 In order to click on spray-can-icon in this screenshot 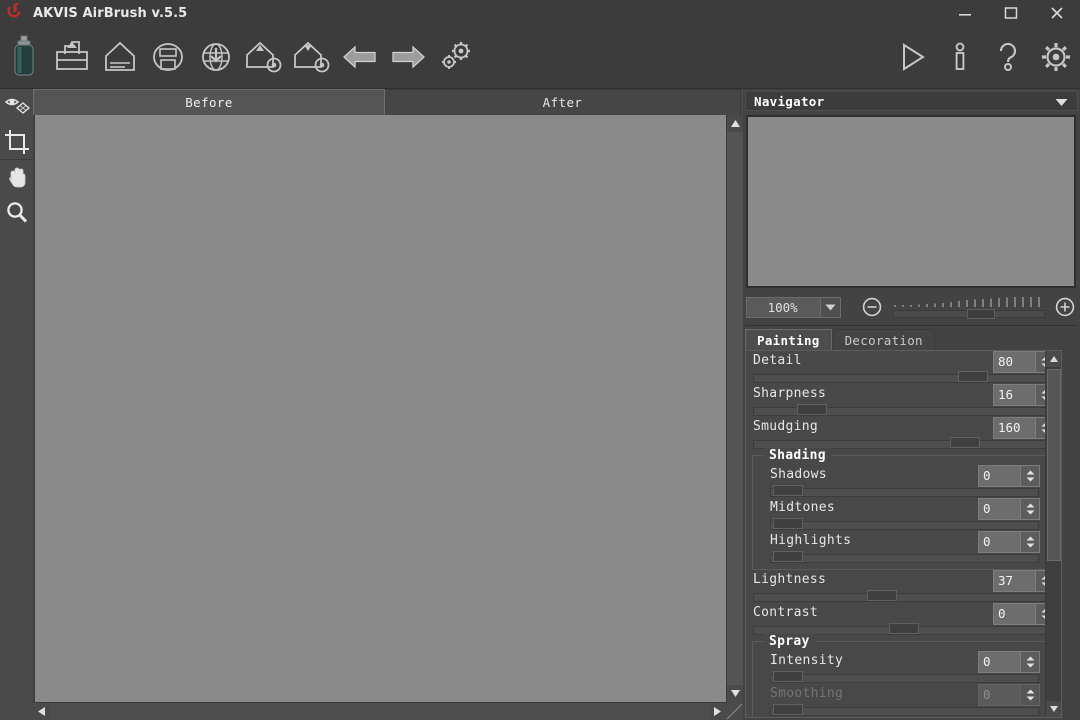, I will do `click(24, 57)`.